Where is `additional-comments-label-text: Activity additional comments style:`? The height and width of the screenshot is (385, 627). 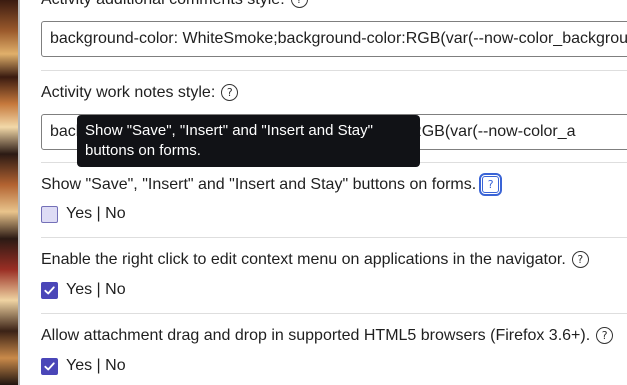 additional-comments-label-text: Activity additional comments style: is located at coordinates (163, 4).